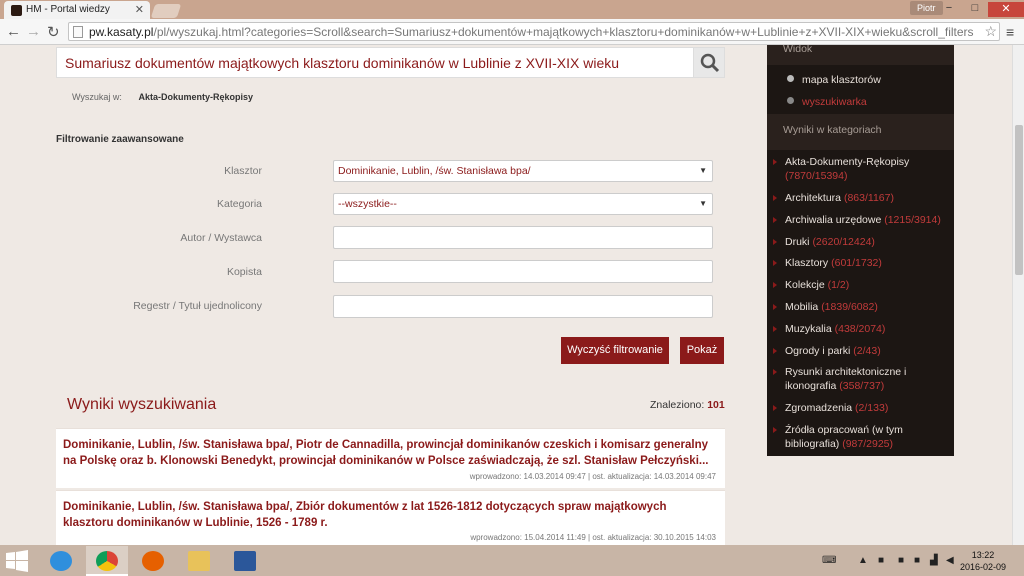 This screenshot has width=1024, height=576. I want to click on taskbar-word, so click(245, 561).